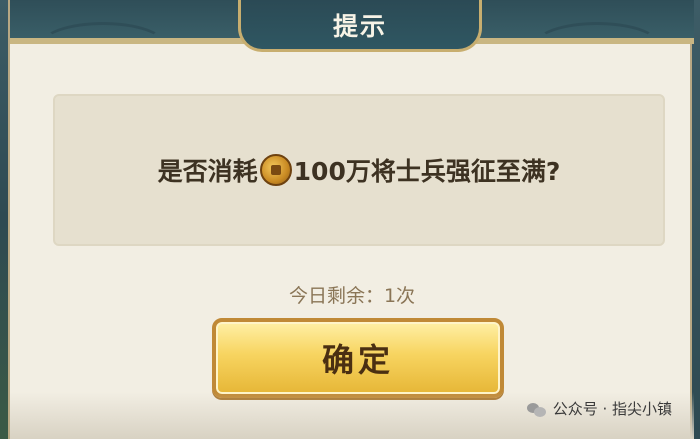 This screenshot has width=700, height=439. I want to click on dialog-title-tab: 提示, so click(360, 26).